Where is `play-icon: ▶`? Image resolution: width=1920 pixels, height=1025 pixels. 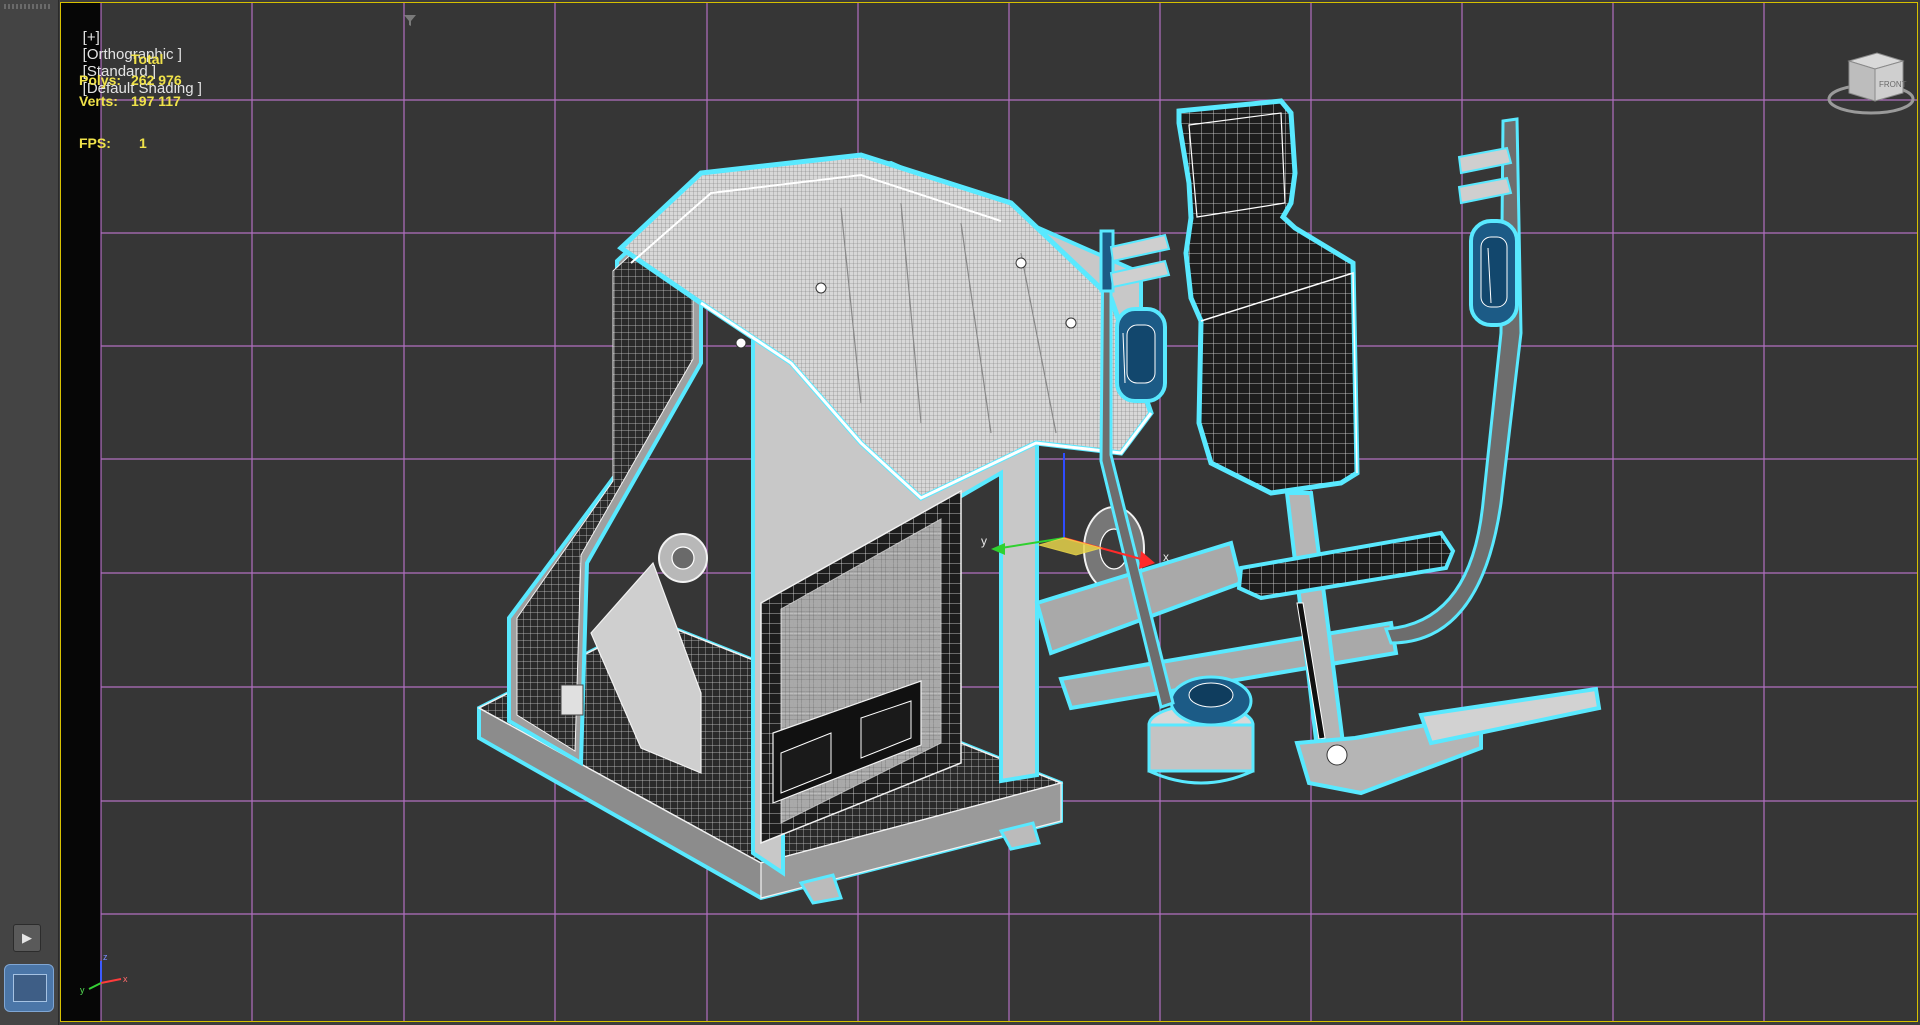 play-icon: ▶ is located at coordinates (27, 937).